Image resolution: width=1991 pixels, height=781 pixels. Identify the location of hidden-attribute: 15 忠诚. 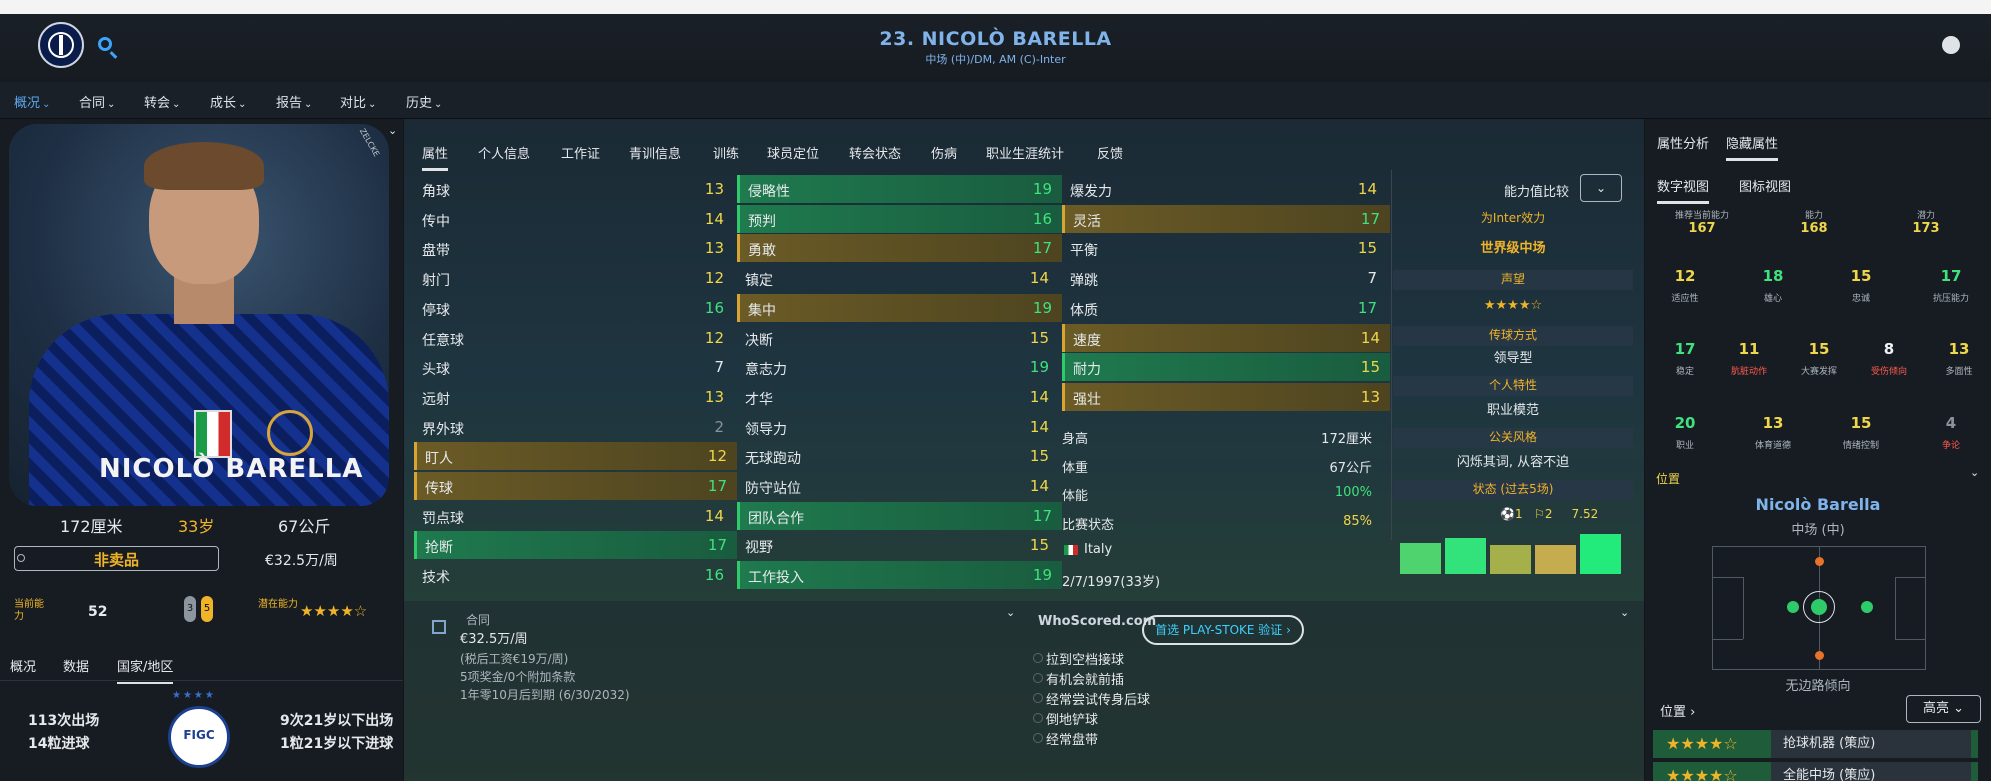
(1861, 285).